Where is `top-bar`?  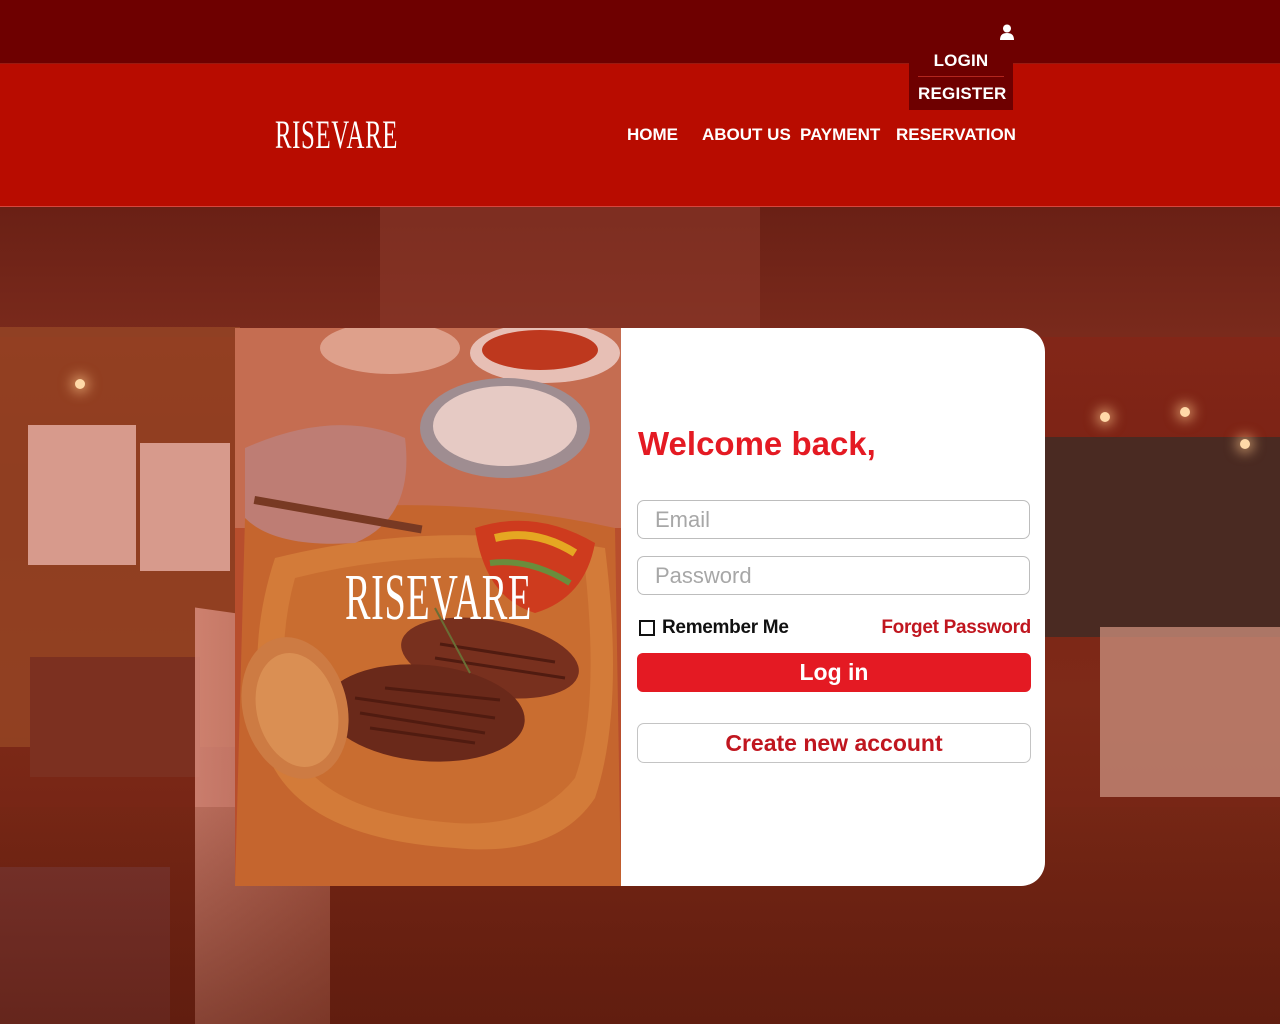
top-bar is located at coordinates (640, 32).